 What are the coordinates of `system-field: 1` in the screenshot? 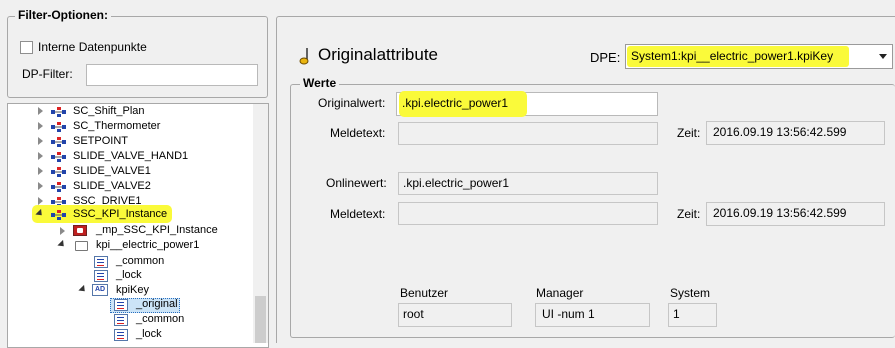 It's located at (692, 315).